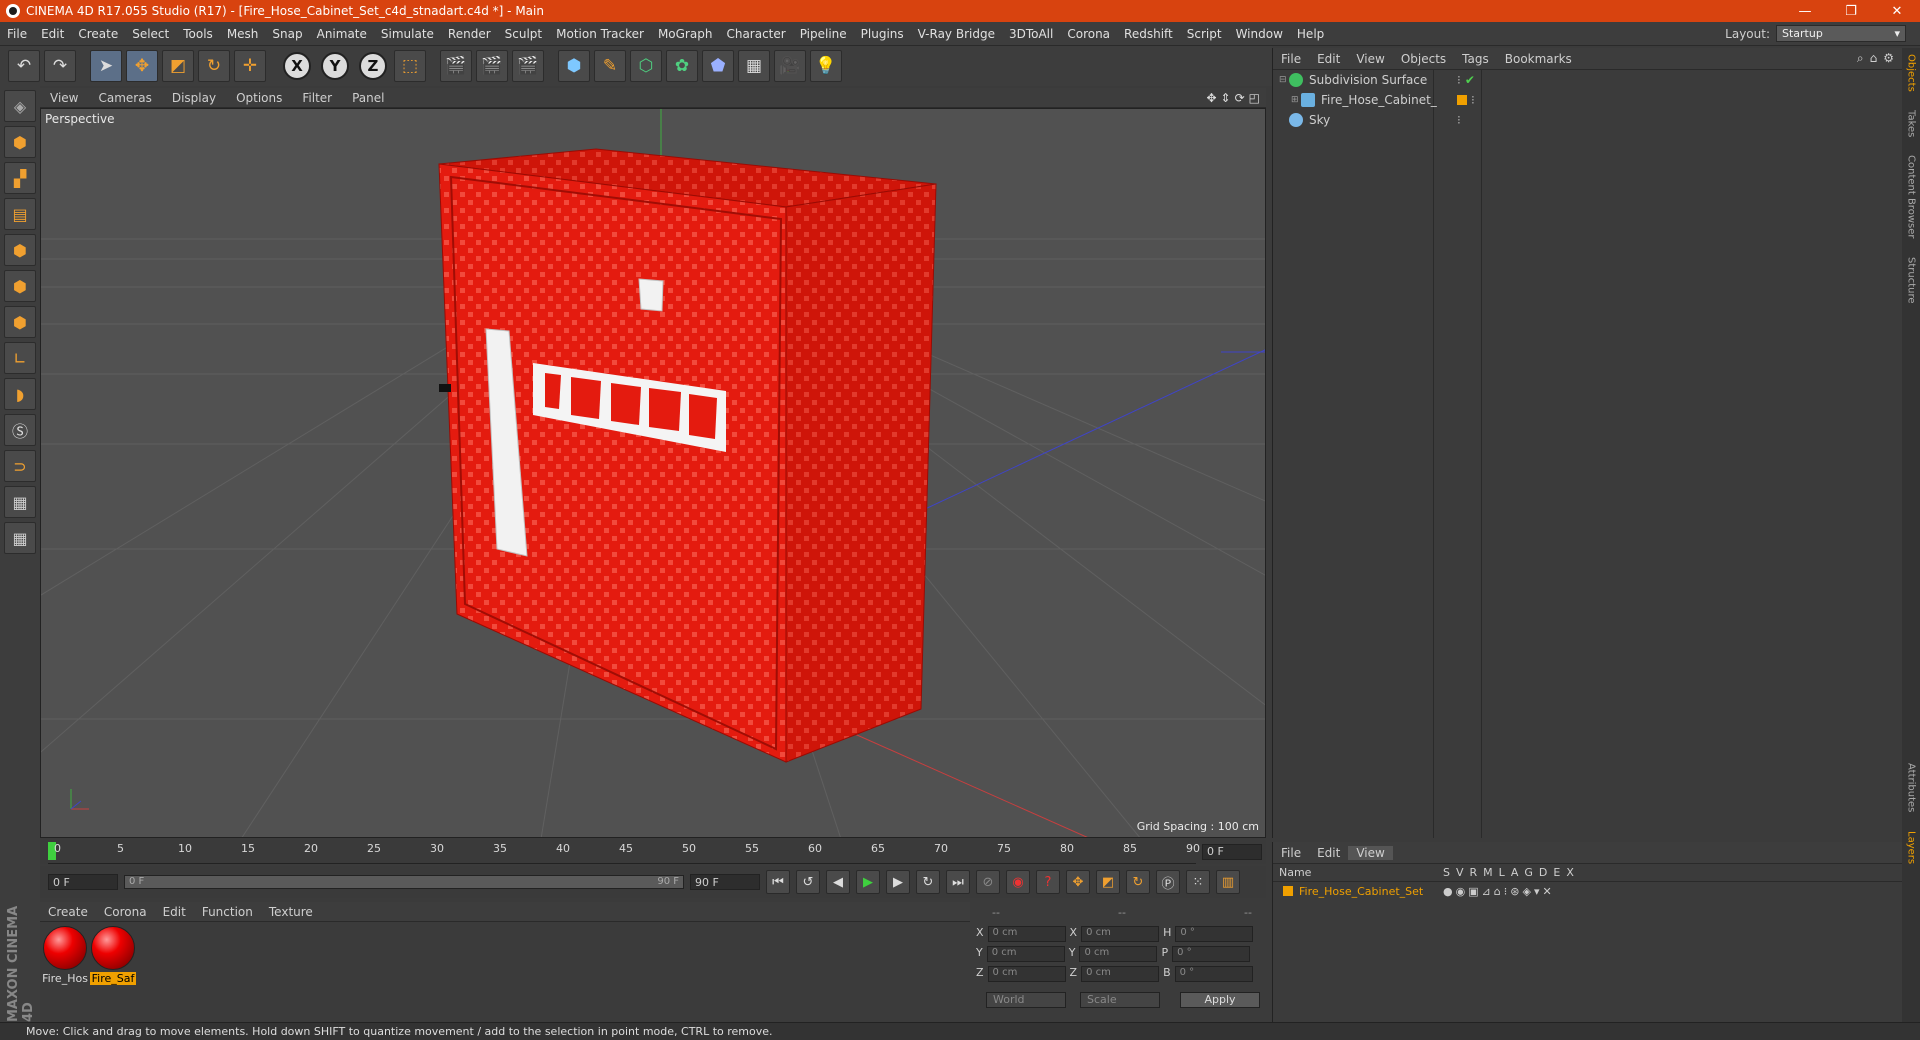  Describe the element at coordinates (1120, 934) in the screenshot. I see `size-x-field: 0 cm` at that location.